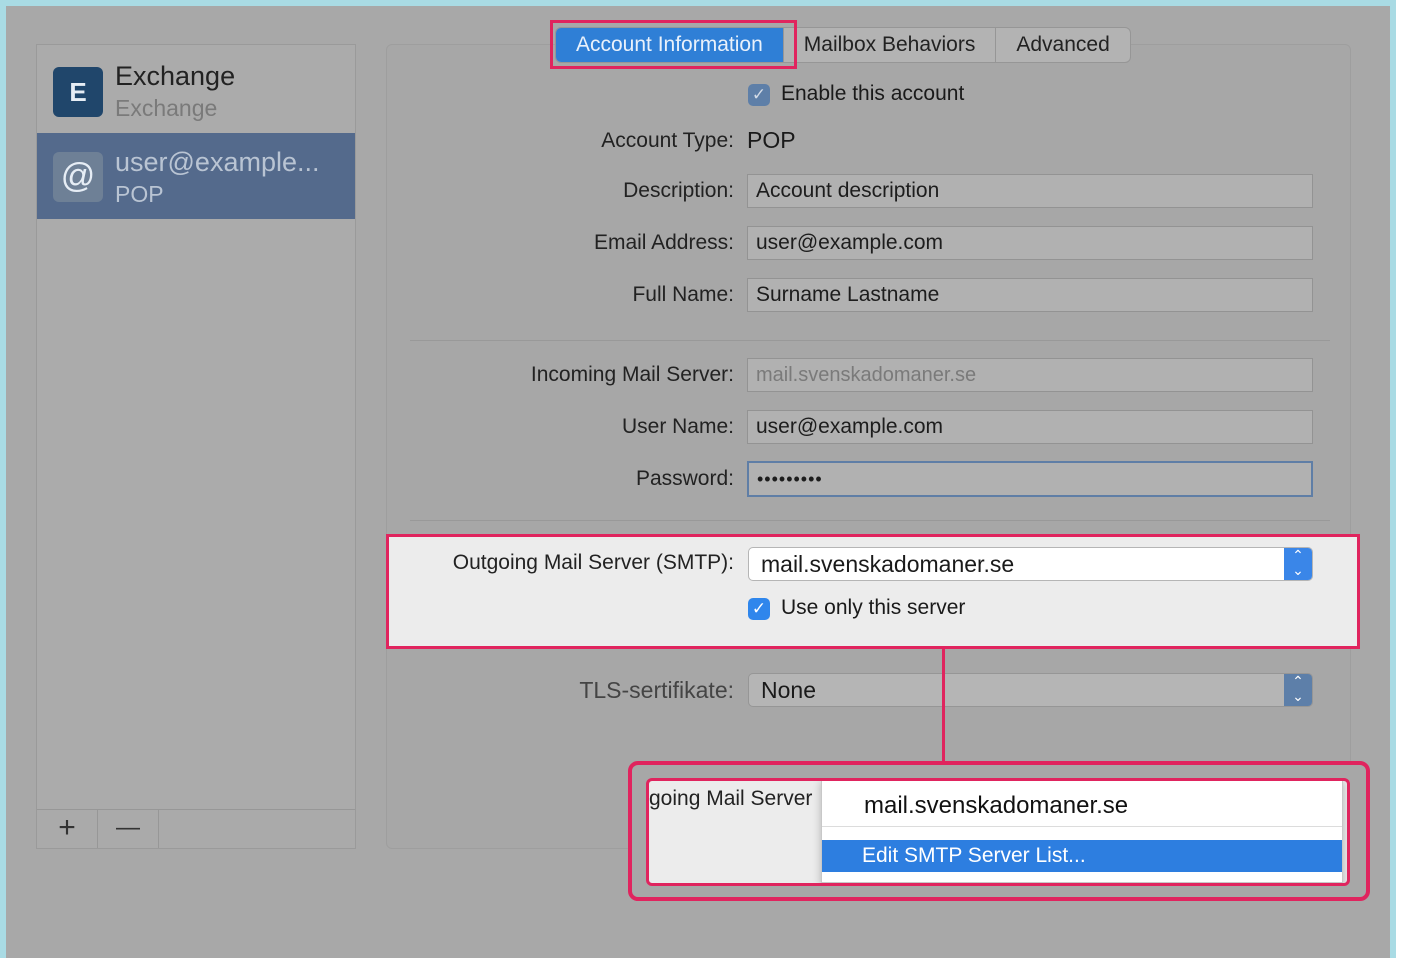 Image resolution: width=1402 pixels, height=958 pixels. I want to click on sidebar-account-exchange: E Exchange Exchange, so click(196, 90).